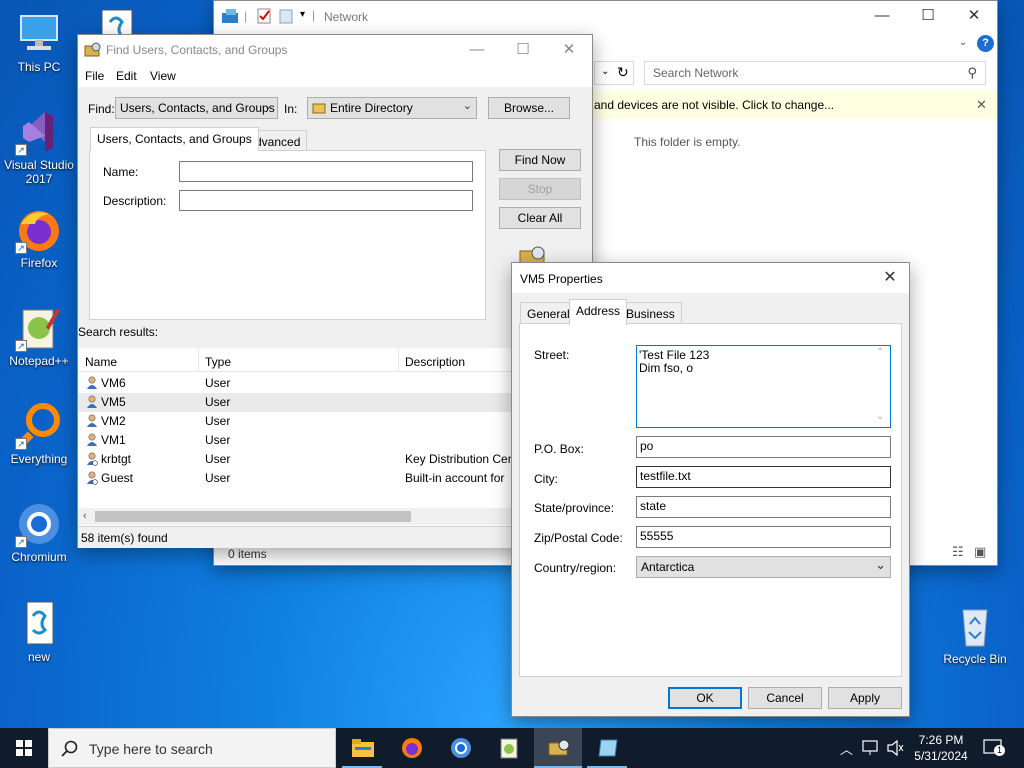 The height and width of the screenshot is (768, 1024). Describe the element at coordinates (963, 42) in the screenshot. I see `ribbon-expand-icon: ⌄` at that location.